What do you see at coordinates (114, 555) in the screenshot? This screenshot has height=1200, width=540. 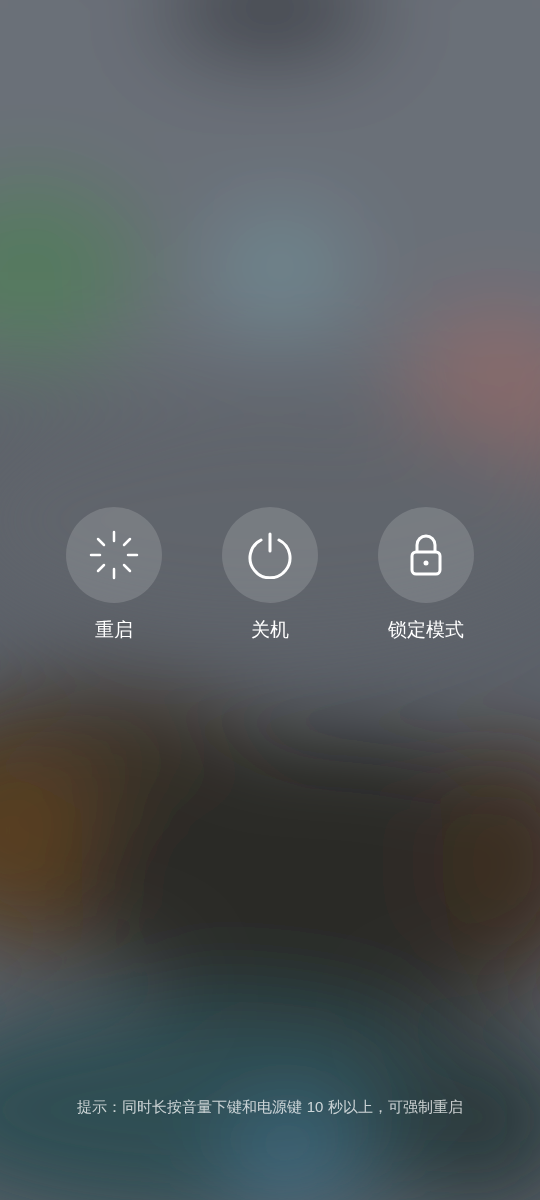 I see `loading-spinner-icon` at bounding box center [114, 555].